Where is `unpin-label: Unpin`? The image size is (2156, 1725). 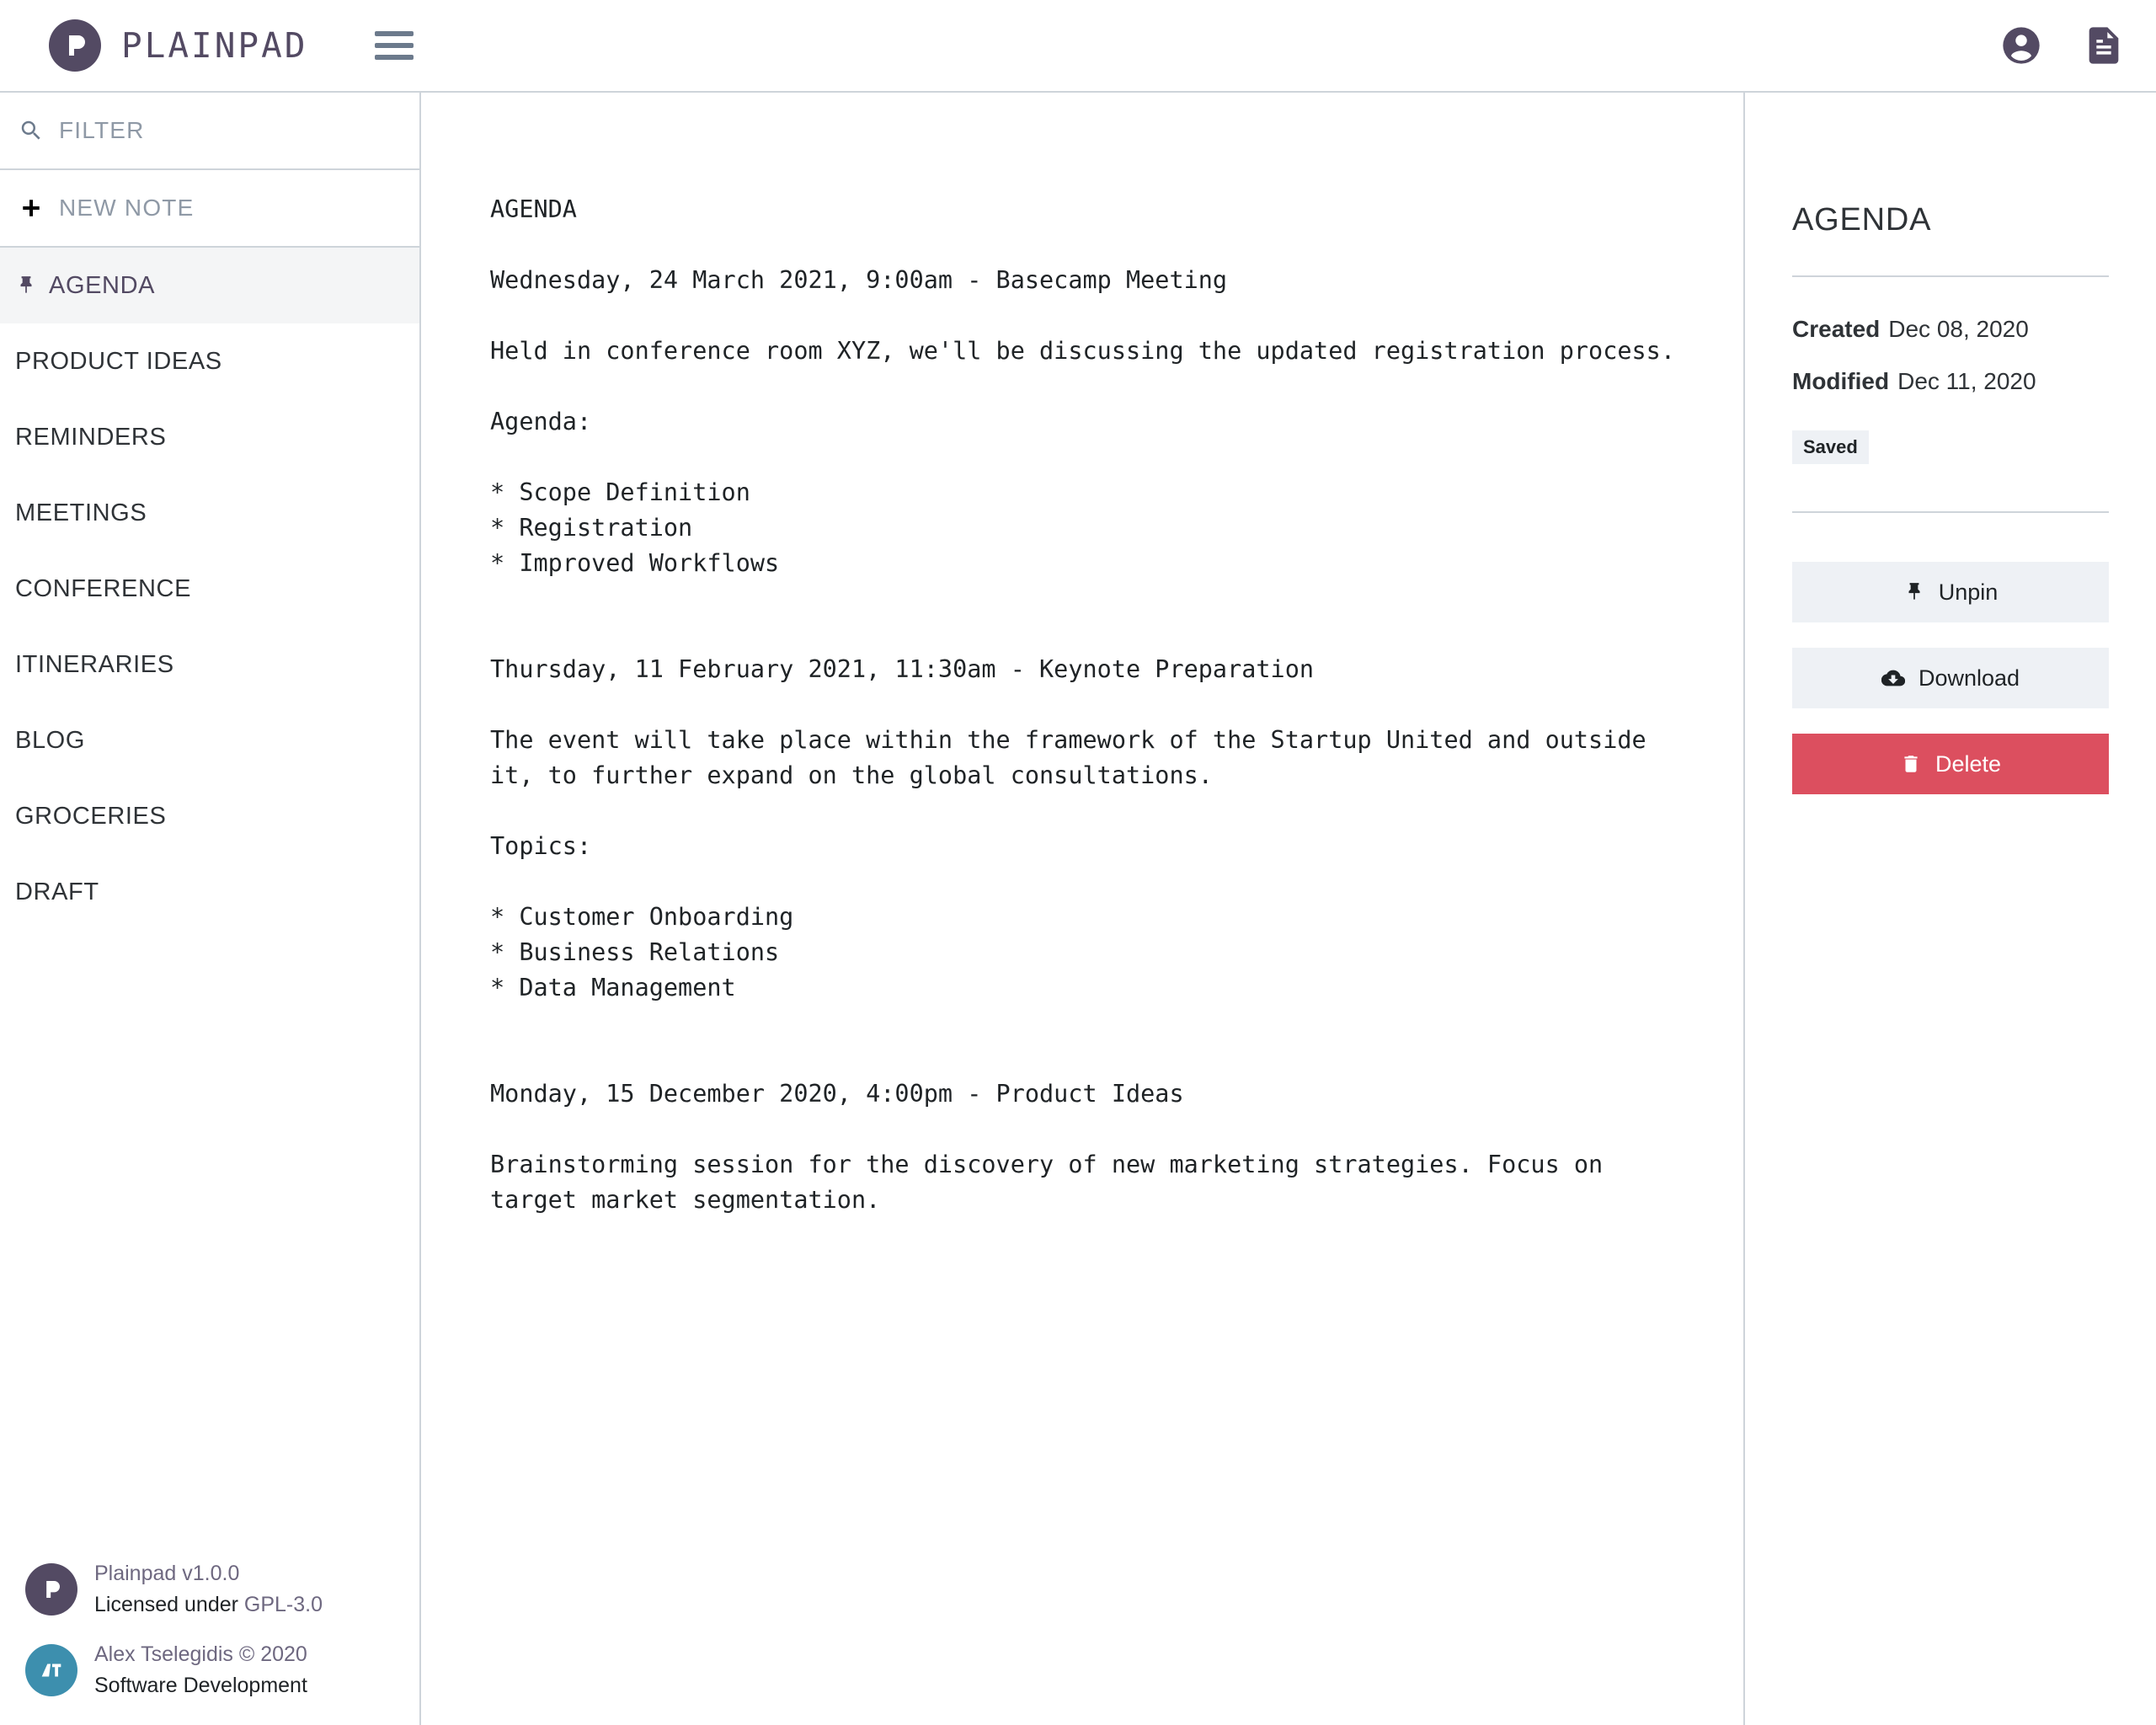 unpin-label: Unpin is located at coordinates (1968, 592).